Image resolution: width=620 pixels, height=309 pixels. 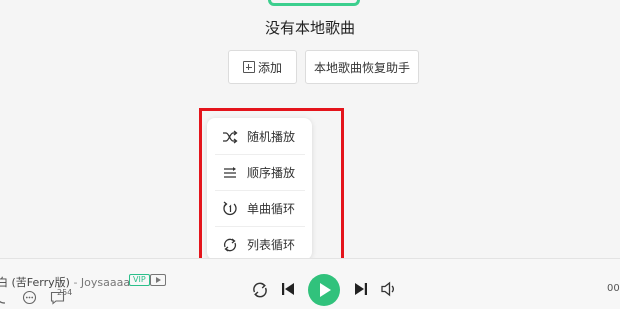 I want to click on restore-helper-button: 本地歌曲恢复助手, so click(x=362, y=67).